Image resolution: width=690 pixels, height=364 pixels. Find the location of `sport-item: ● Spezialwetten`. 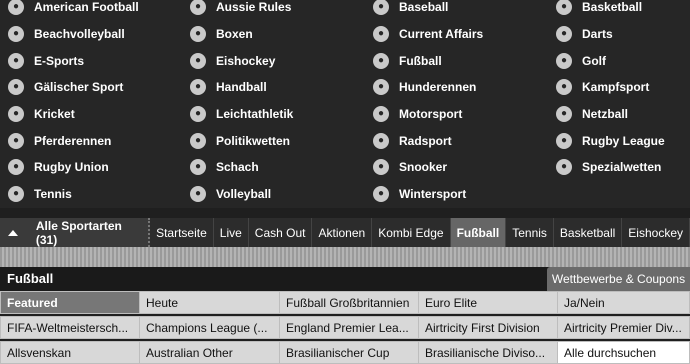

sport-item: ● Spezialwetten is located at coordinates (608, 167).